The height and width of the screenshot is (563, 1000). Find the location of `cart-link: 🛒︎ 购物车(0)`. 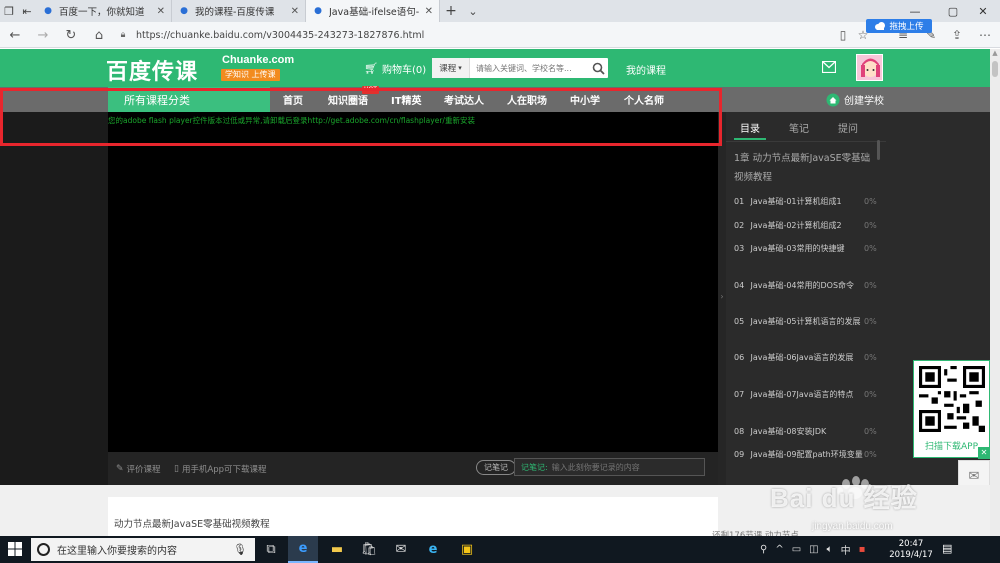

cart-link: 🛒︎ 购物车(0) is located at coordinates (395, 68).